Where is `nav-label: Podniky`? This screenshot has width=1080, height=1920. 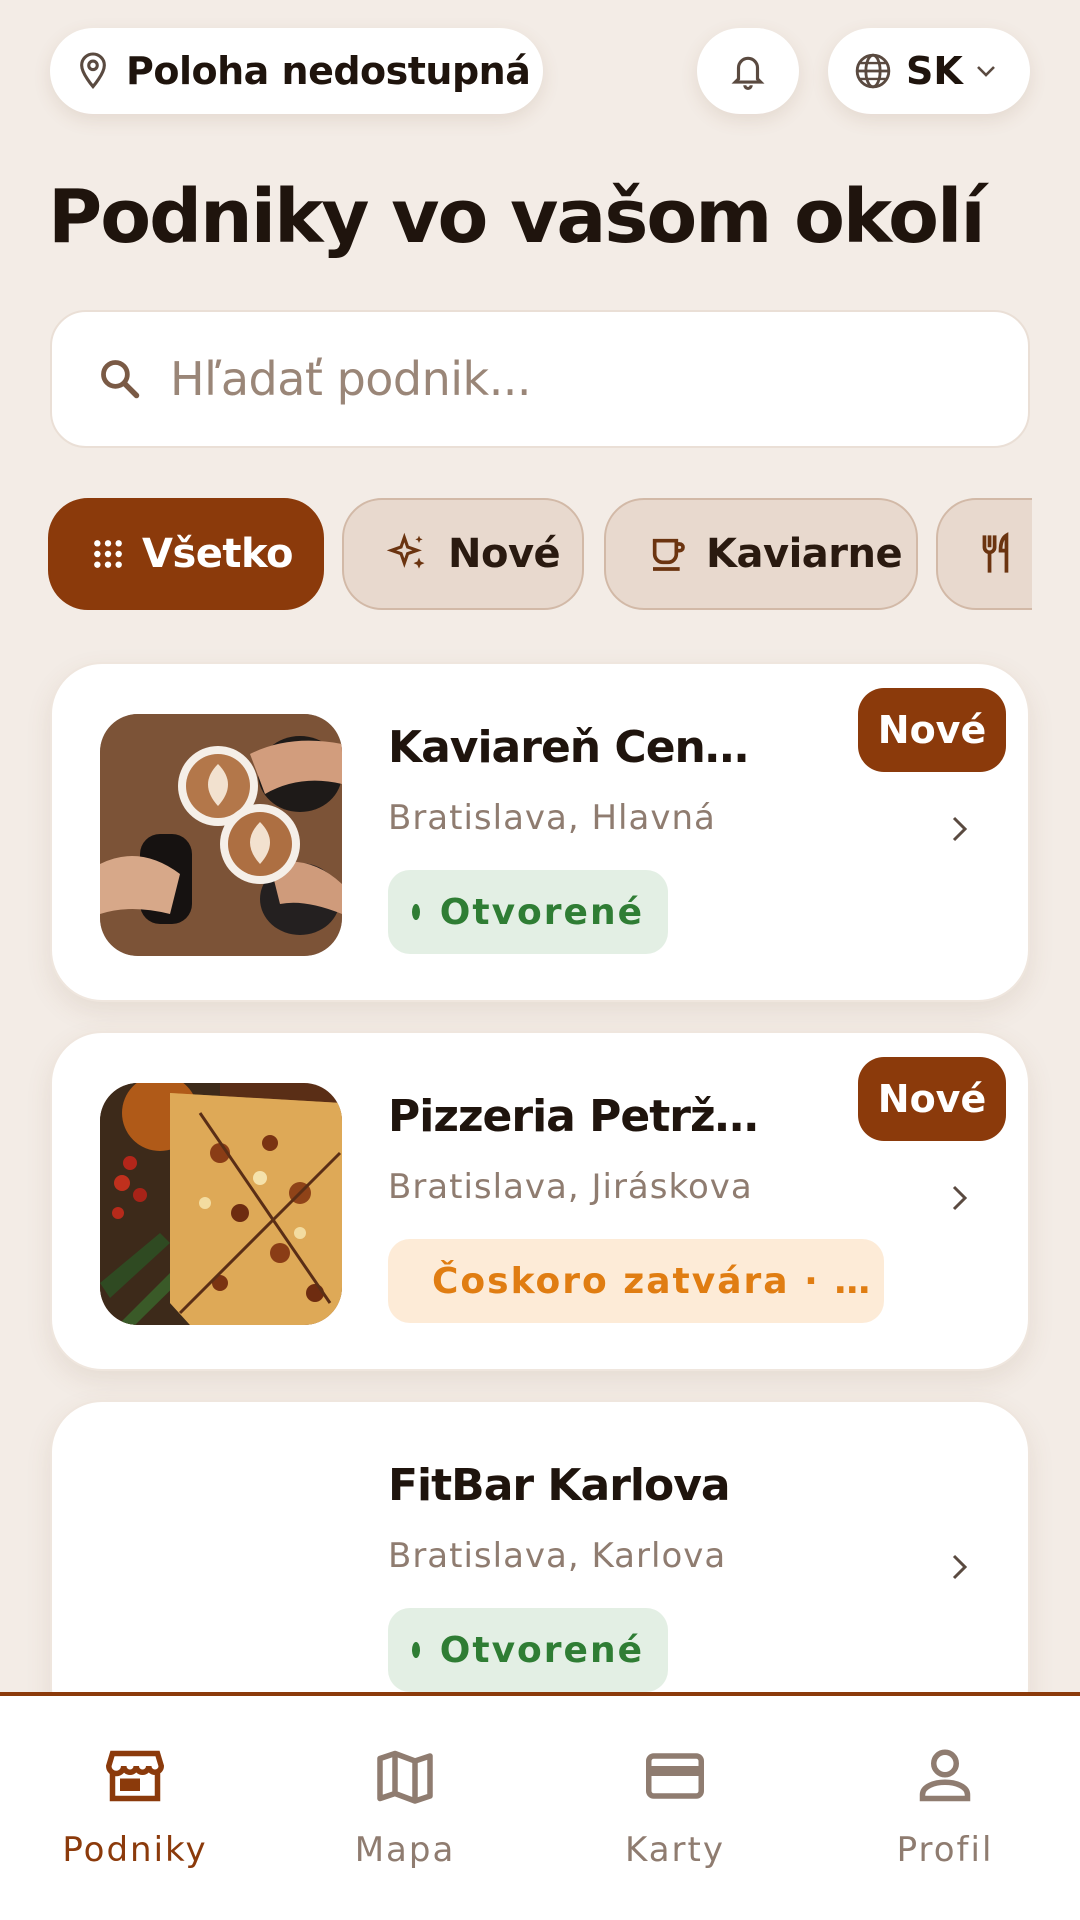
nav-label: Podniky is located at coordinates (135, 1850).